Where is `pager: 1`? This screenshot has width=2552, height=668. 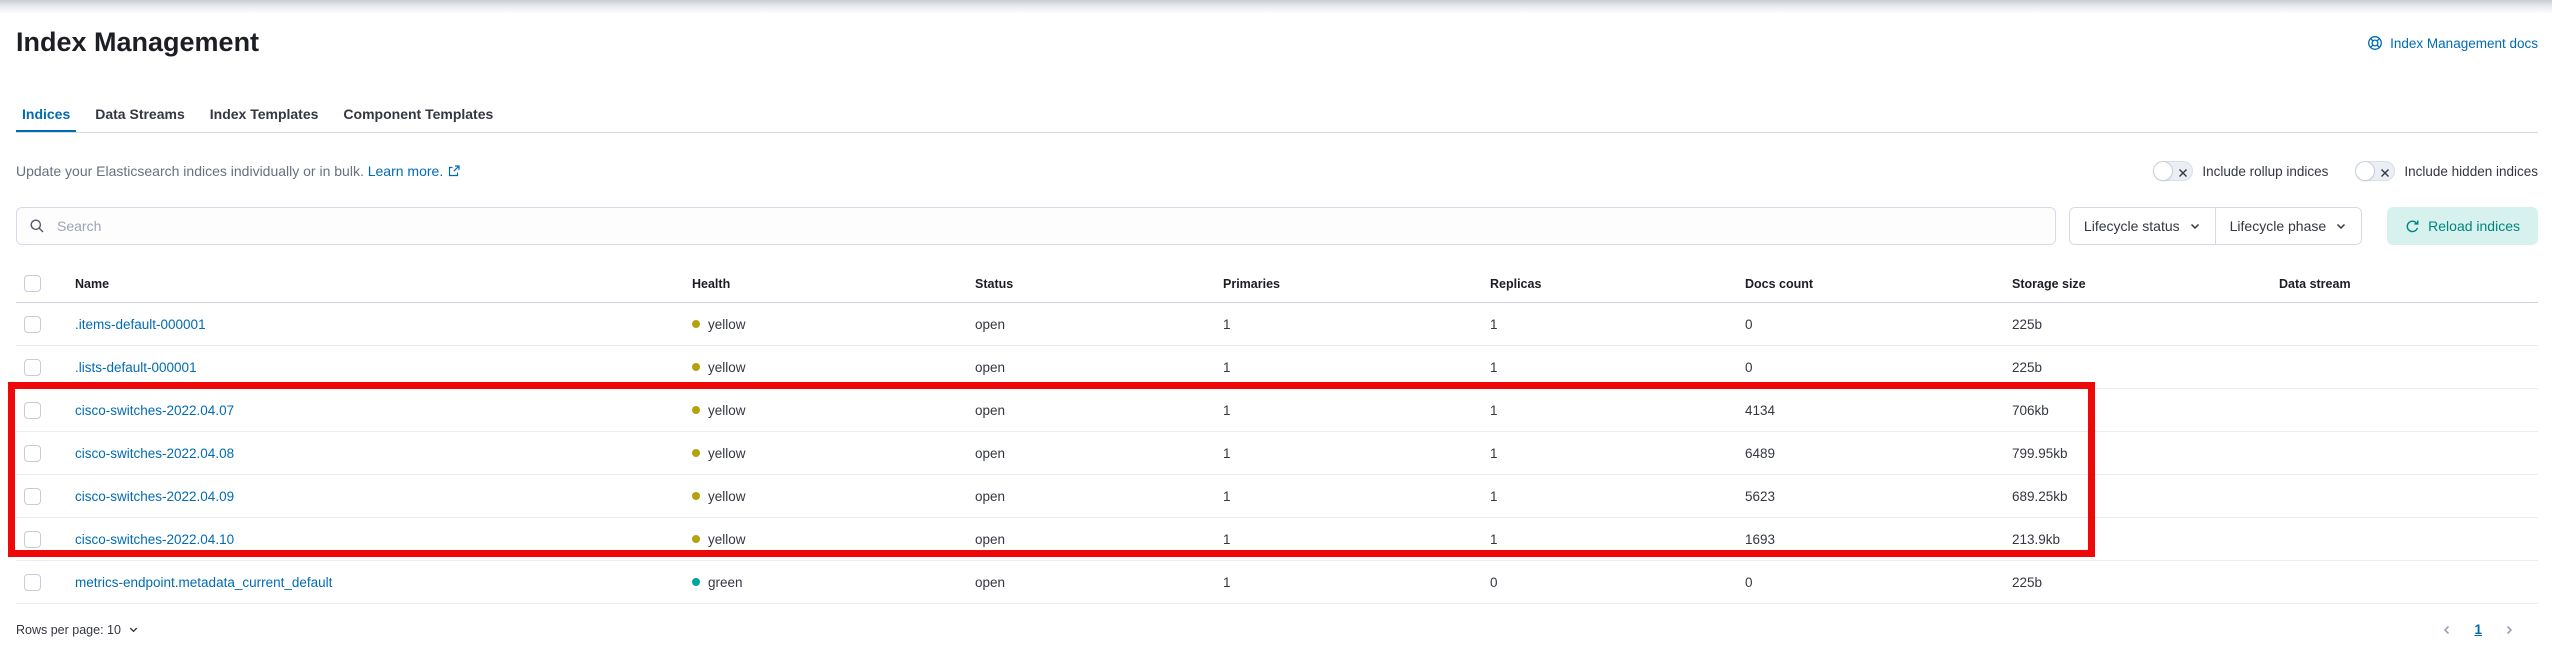
pager: 1 is located at coordinates (2478, 629).